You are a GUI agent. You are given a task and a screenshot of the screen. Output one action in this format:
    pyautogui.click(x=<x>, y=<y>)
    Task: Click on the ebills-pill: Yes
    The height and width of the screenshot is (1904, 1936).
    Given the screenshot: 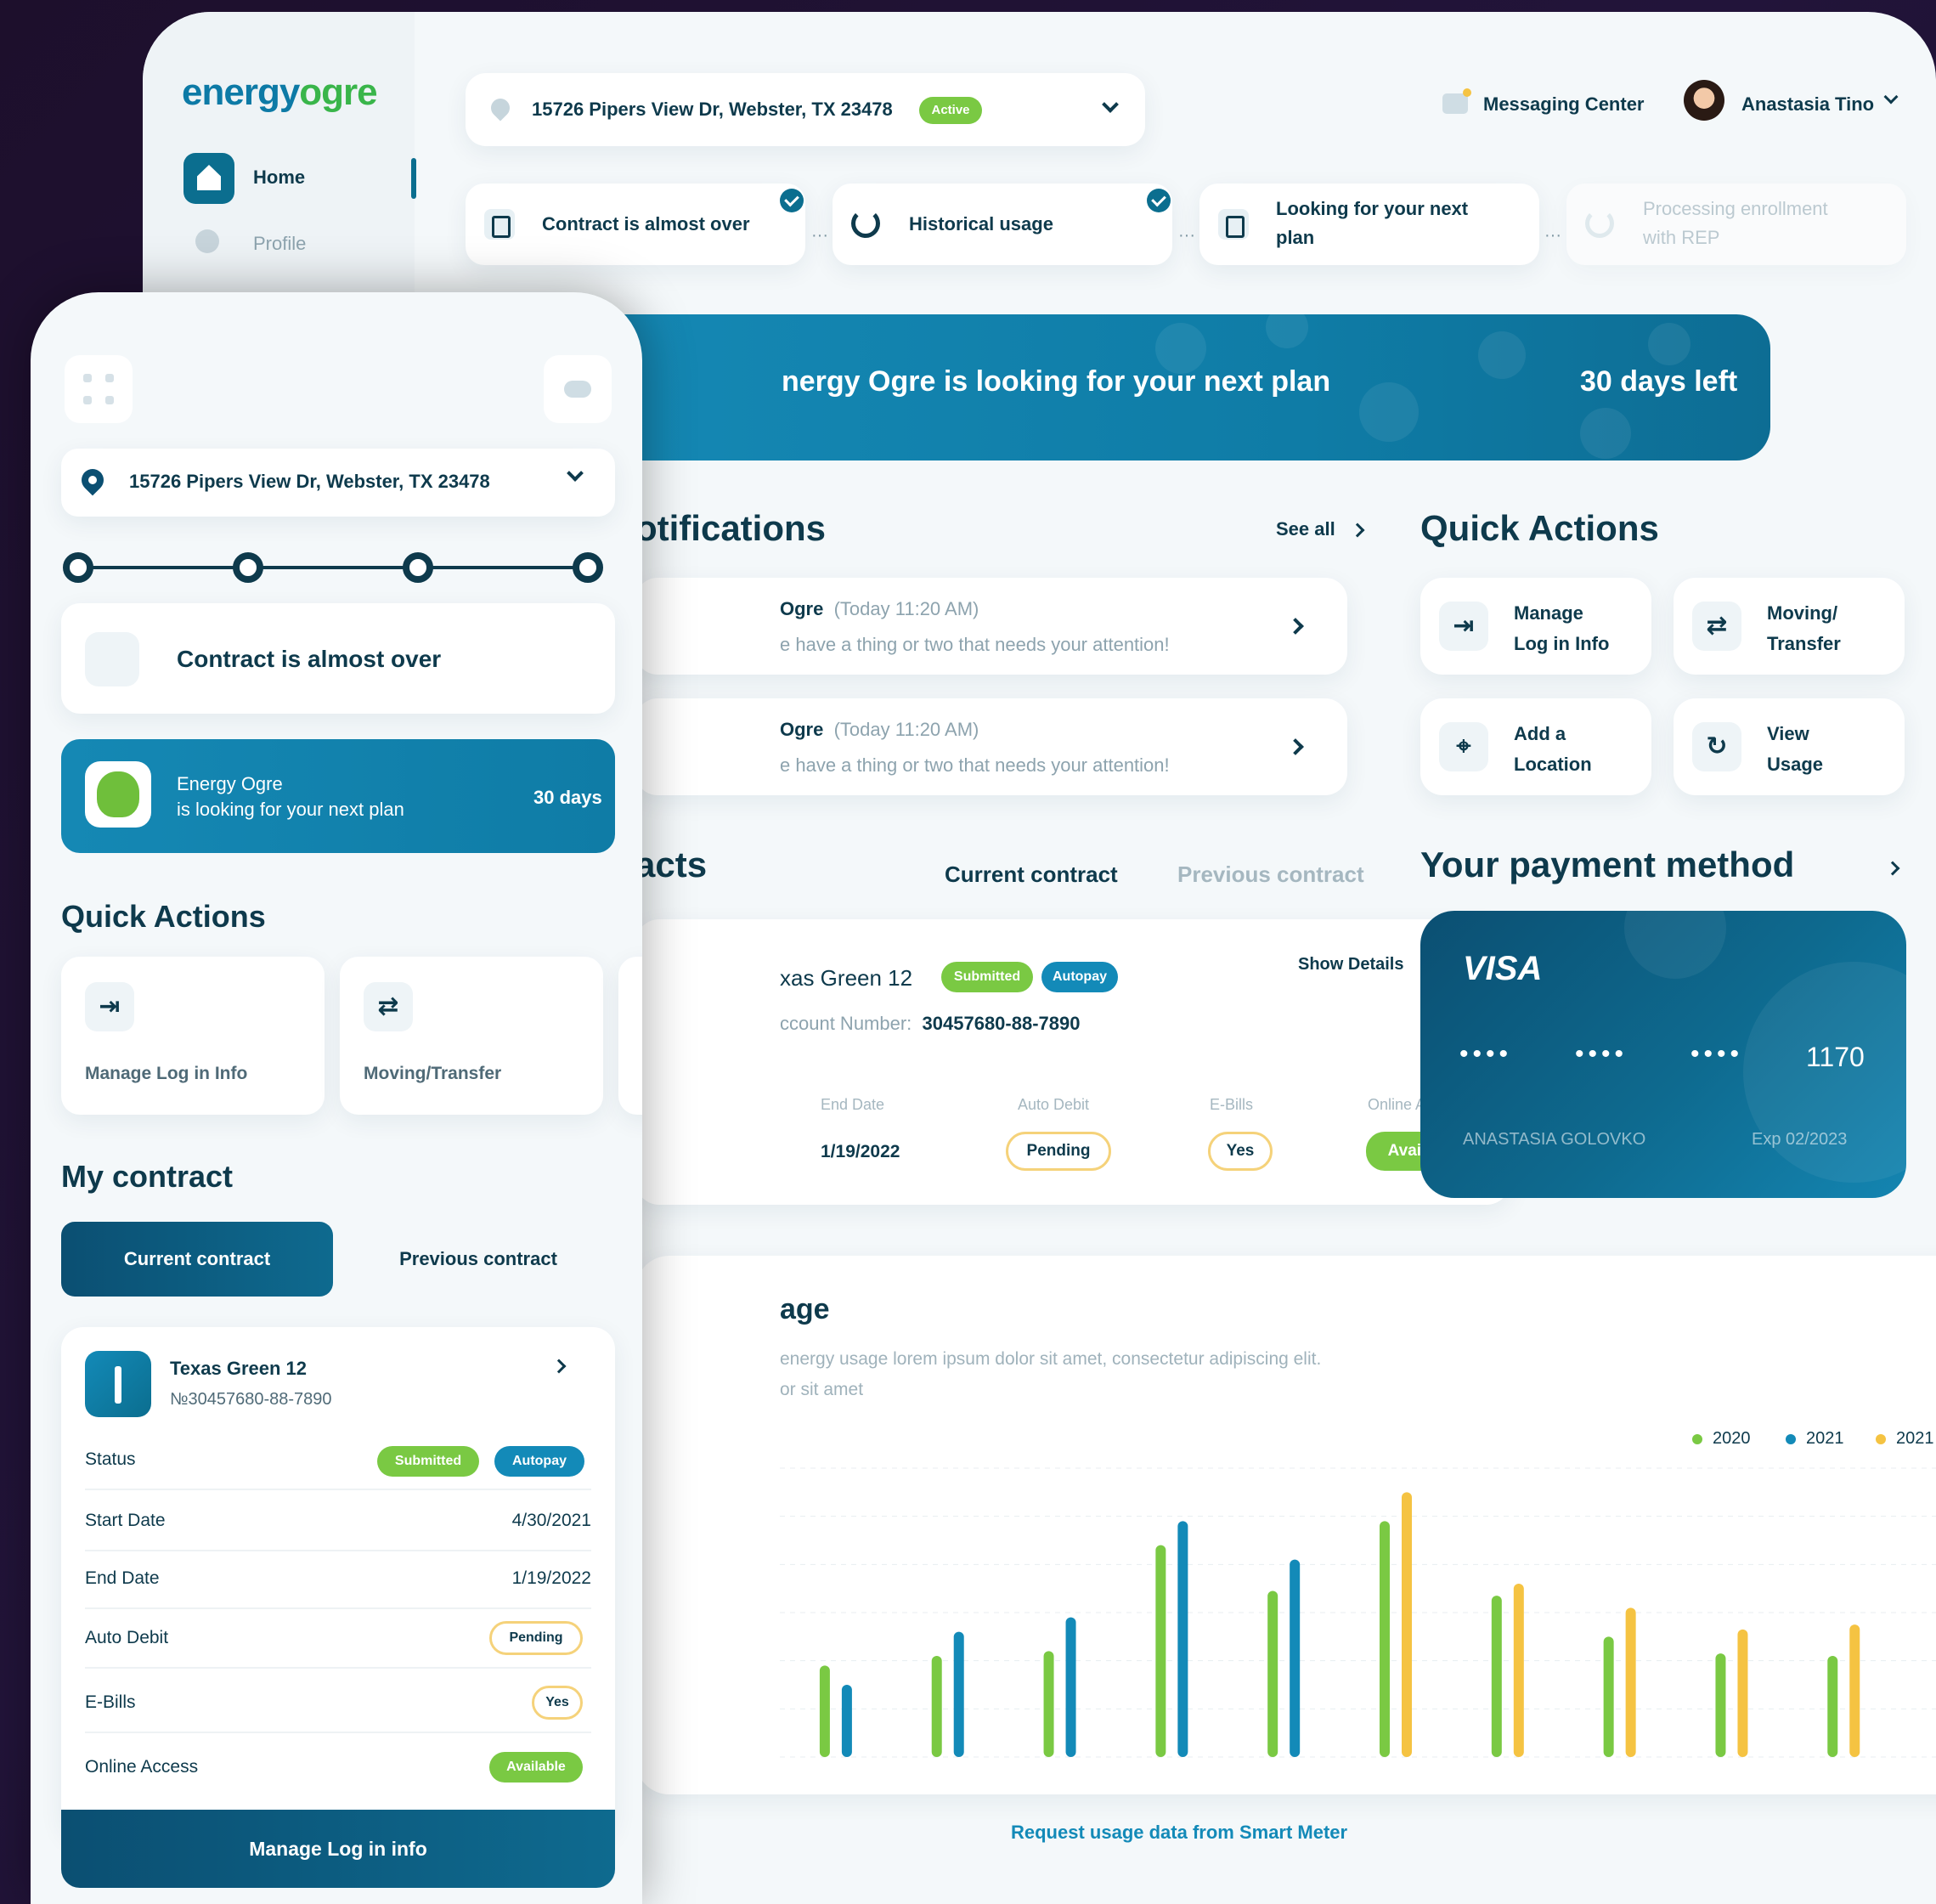 What is the action you would take?
    pyautogui.click(x=1240, y=1151)
    